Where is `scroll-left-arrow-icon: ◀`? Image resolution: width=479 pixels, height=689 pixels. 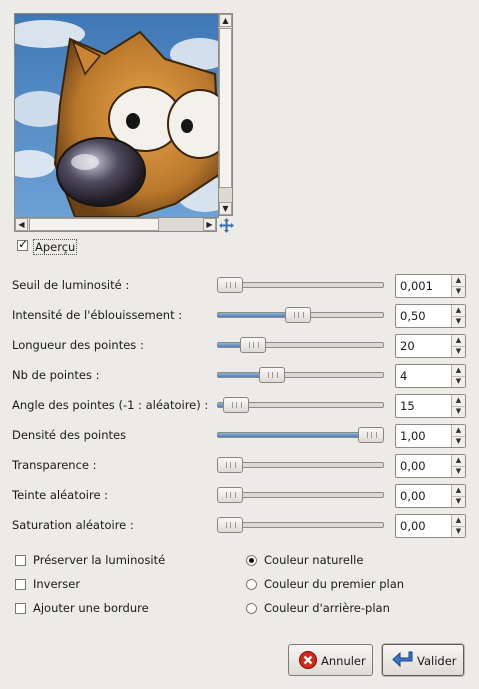 scroll-left-arrow-icon: ◀ is located at coordinates (21, 224).